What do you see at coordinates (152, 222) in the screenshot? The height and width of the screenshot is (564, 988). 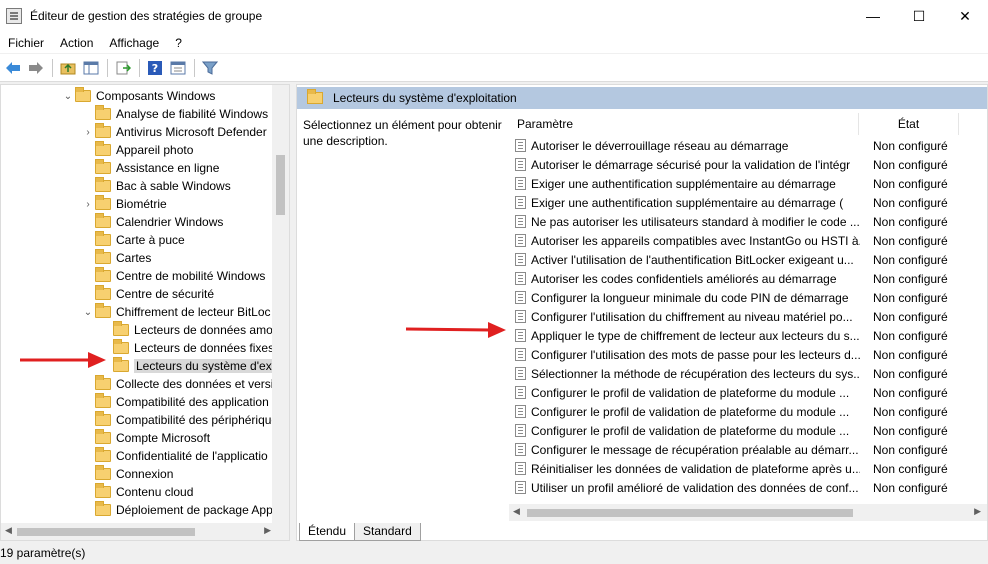 I see `tree-item: Calendrier Windows` at bounding box center [152, 222].